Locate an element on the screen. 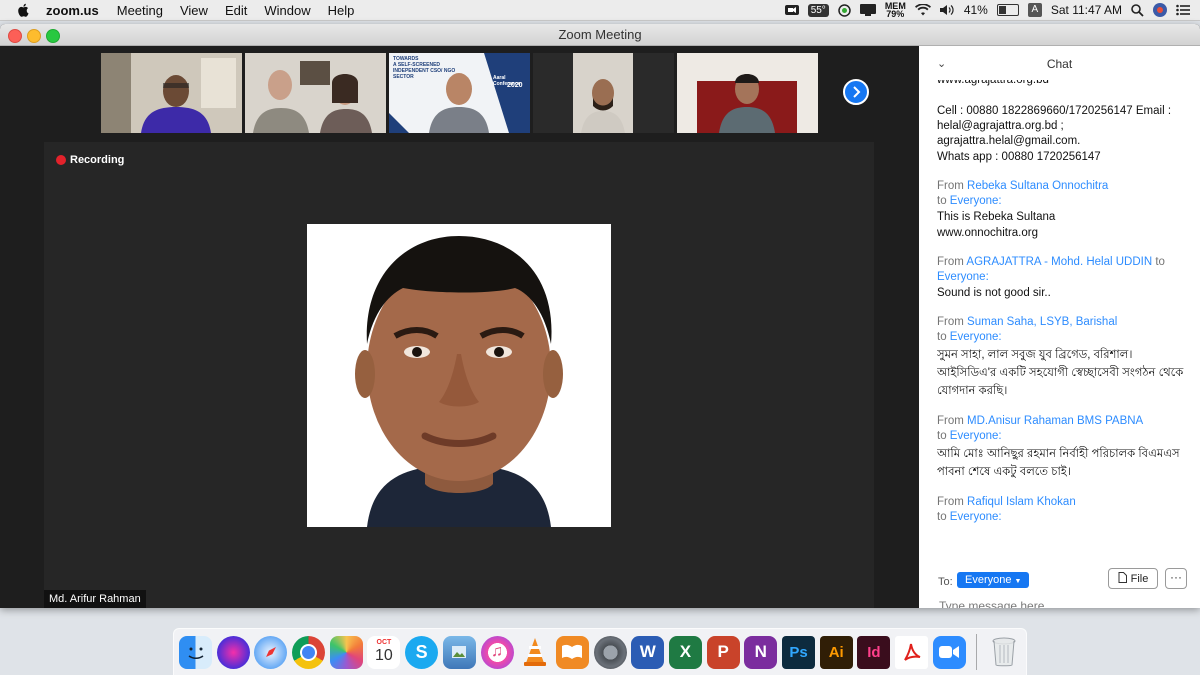 This screenshot has height=675, width=1200. vlc-icon is located at coordinates (534, 652).